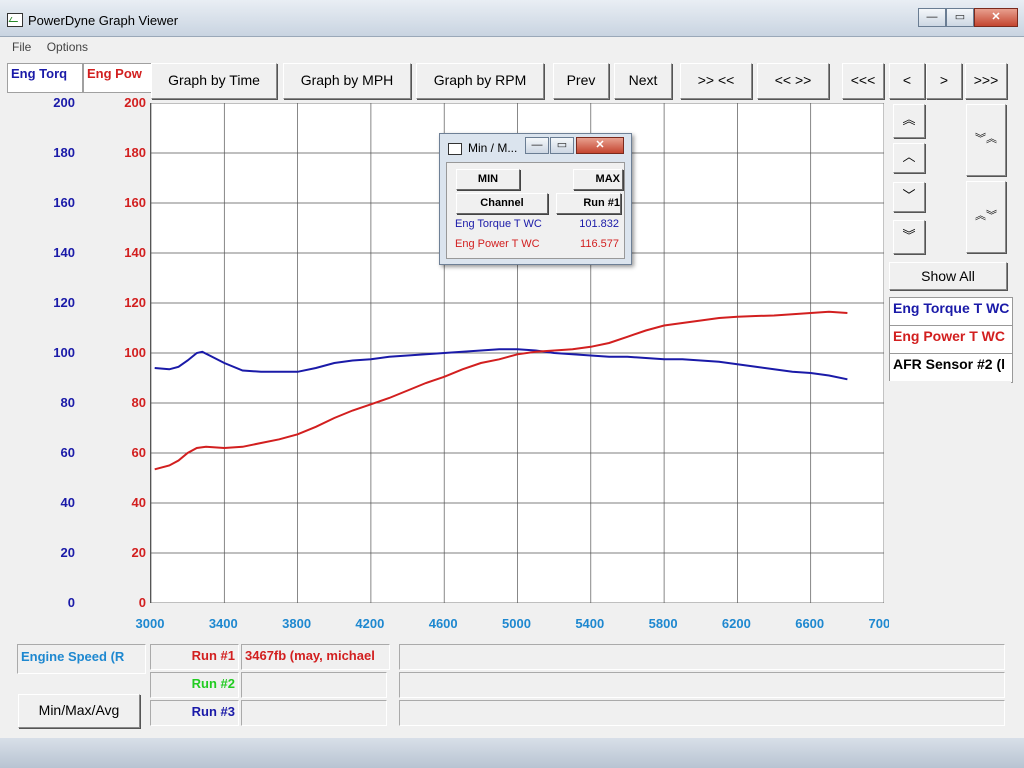  Describe the element at coordinates (135, 252) in the screenshot. I see `y-tick-label-power: 140` at that location.